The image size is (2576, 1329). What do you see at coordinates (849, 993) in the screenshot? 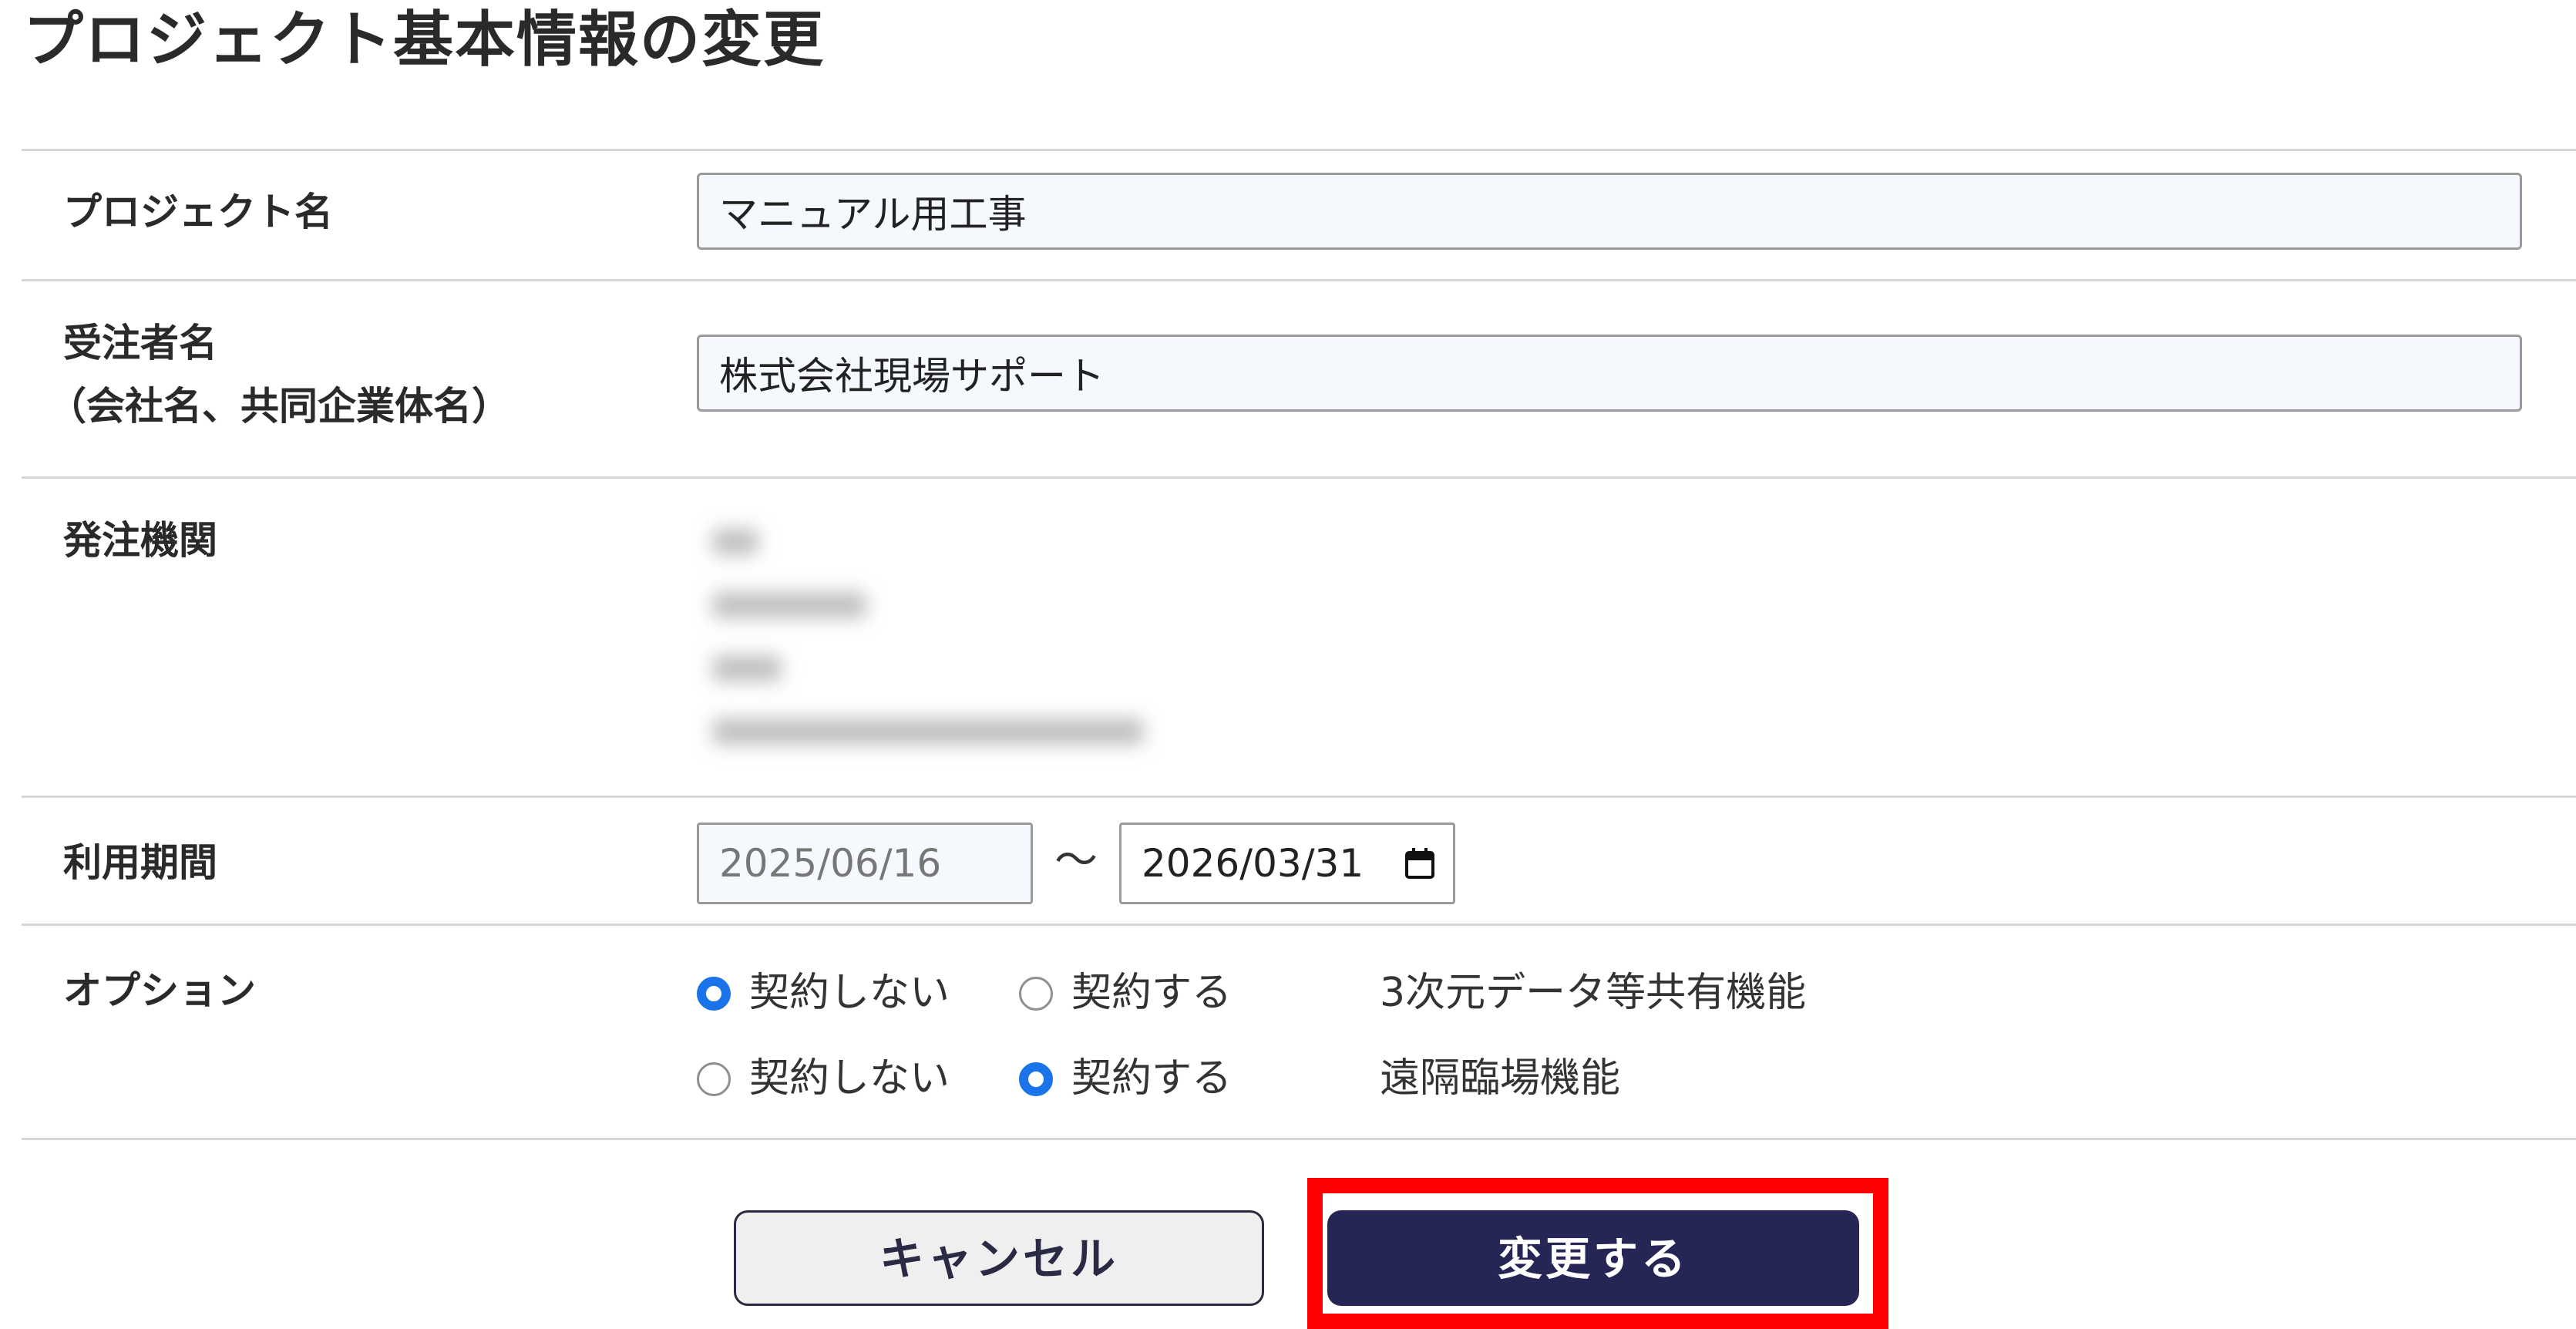
I see `option1-not-contract-label: 契約しない` at bounding box center [849, 993].